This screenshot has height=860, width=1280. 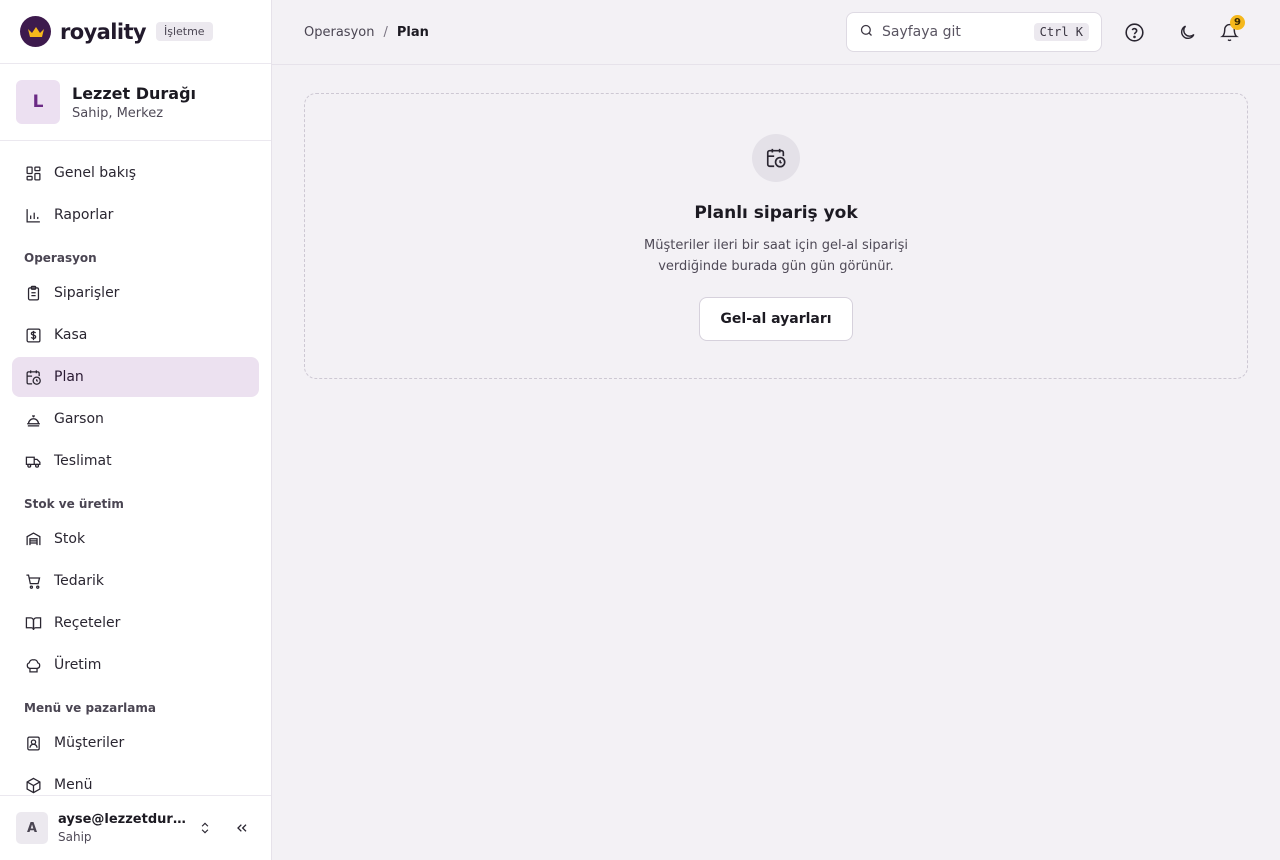 I want to click on user-email: ayse@lezzetduragi.com, so click(x=122, y=819).